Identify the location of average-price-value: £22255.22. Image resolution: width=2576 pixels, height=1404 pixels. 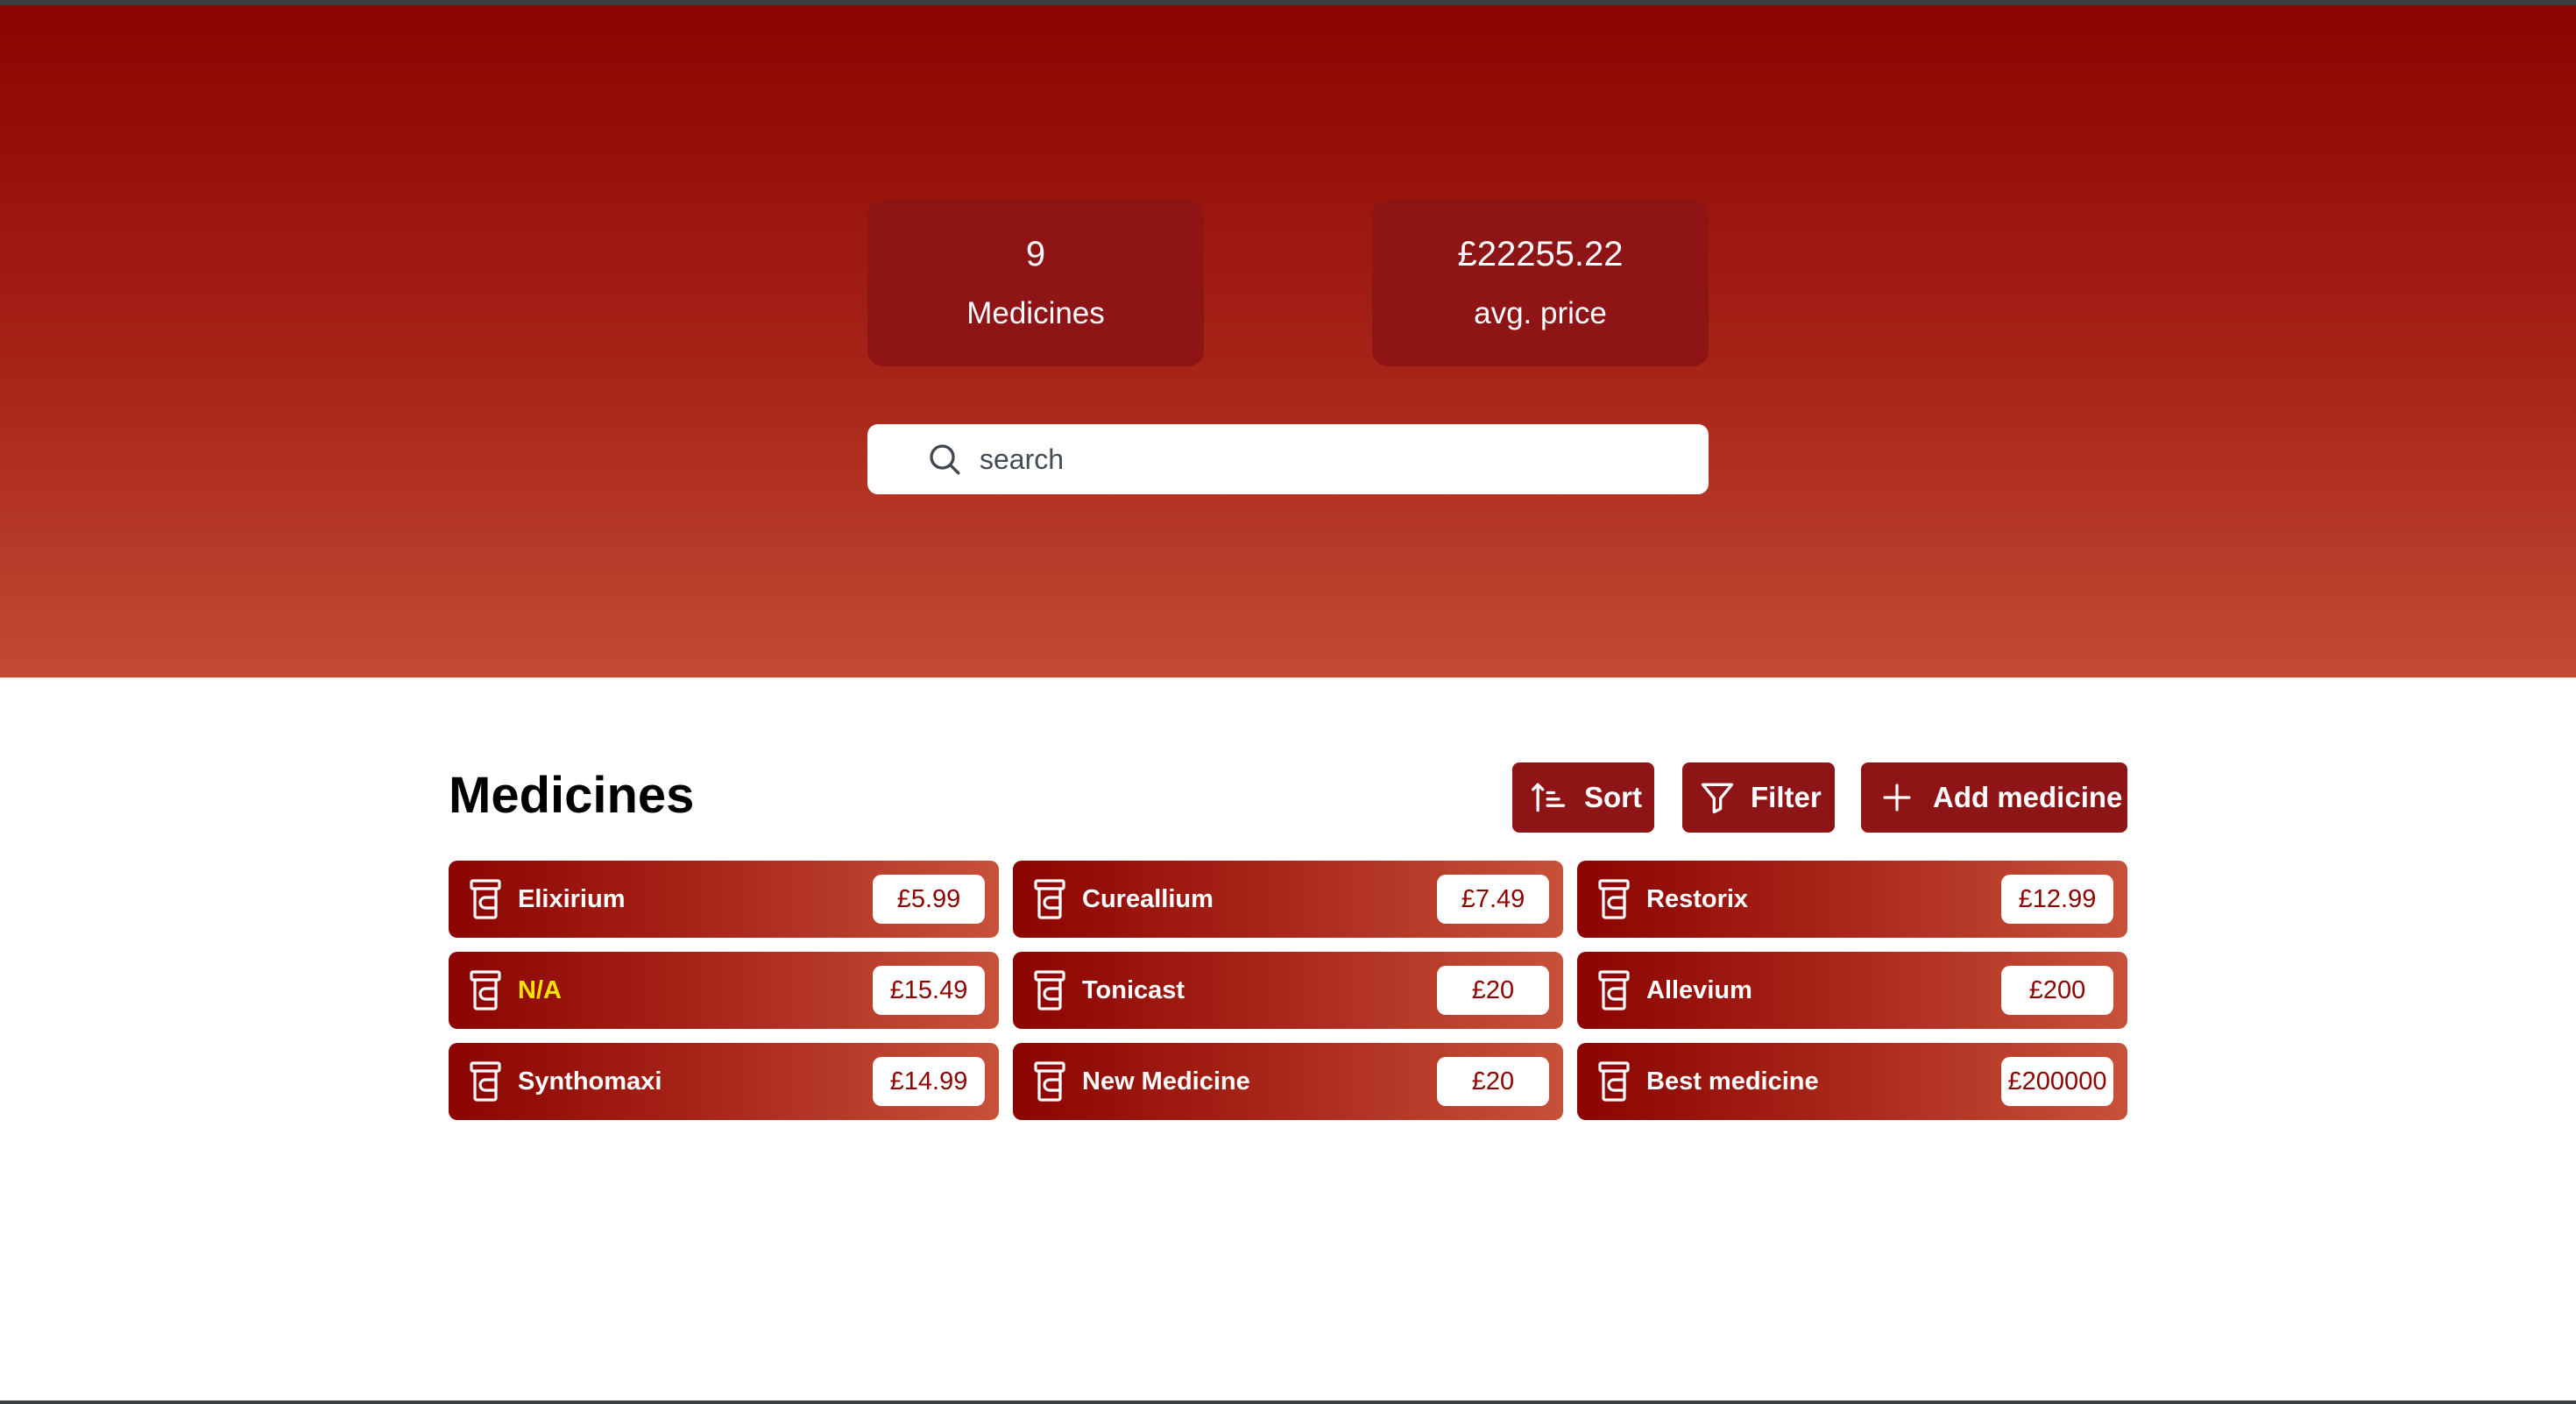
(1540, 254).